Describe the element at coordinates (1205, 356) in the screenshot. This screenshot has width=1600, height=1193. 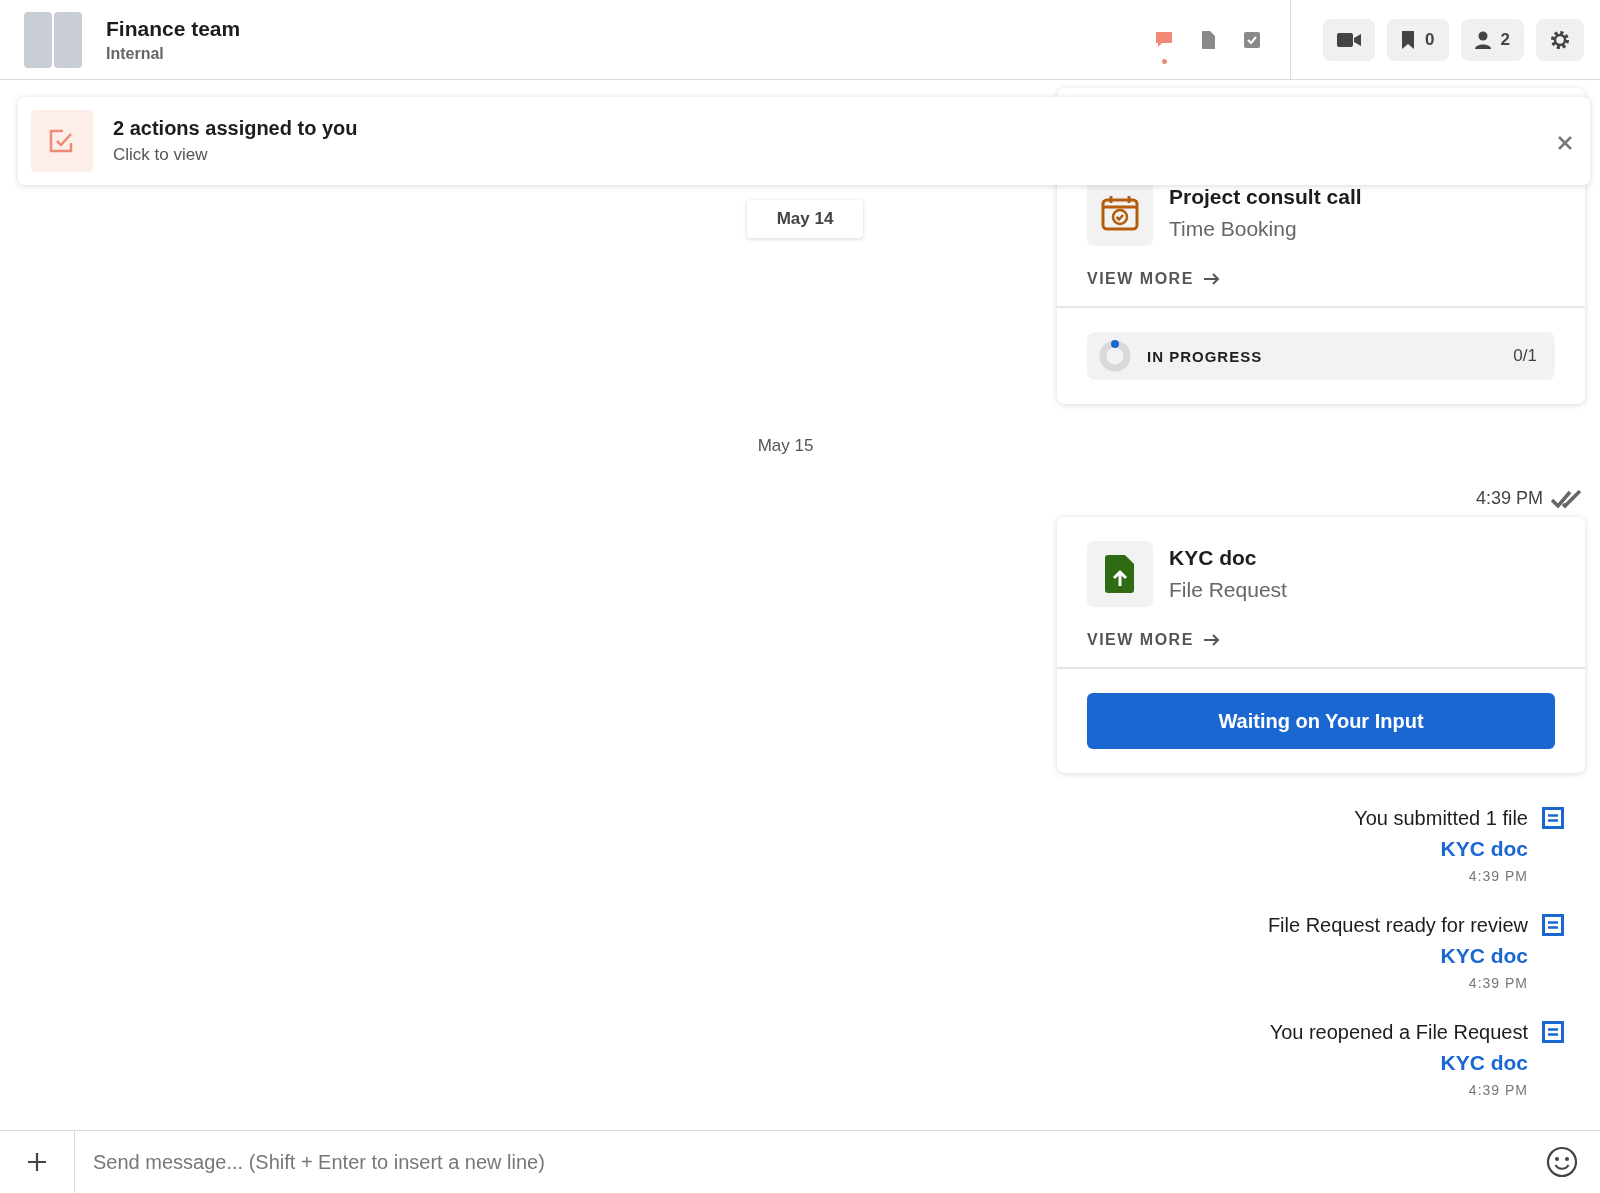
I see `status-label: IN PROGRESS` at that location.